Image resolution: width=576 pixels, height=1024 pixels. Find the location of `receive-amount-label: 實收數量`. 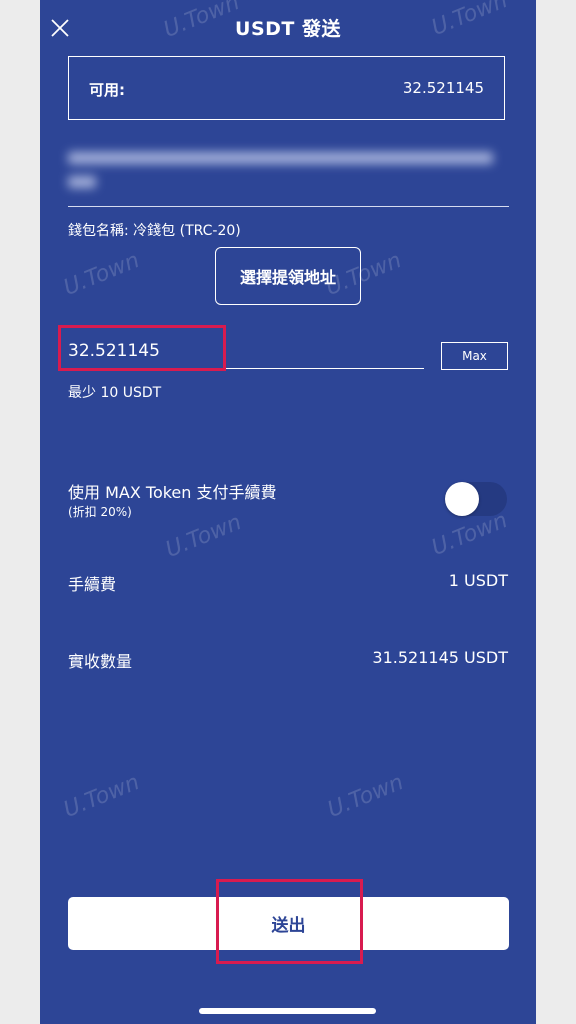

receive-amount-label: 實收數量 is located at coordinates (100, 661).